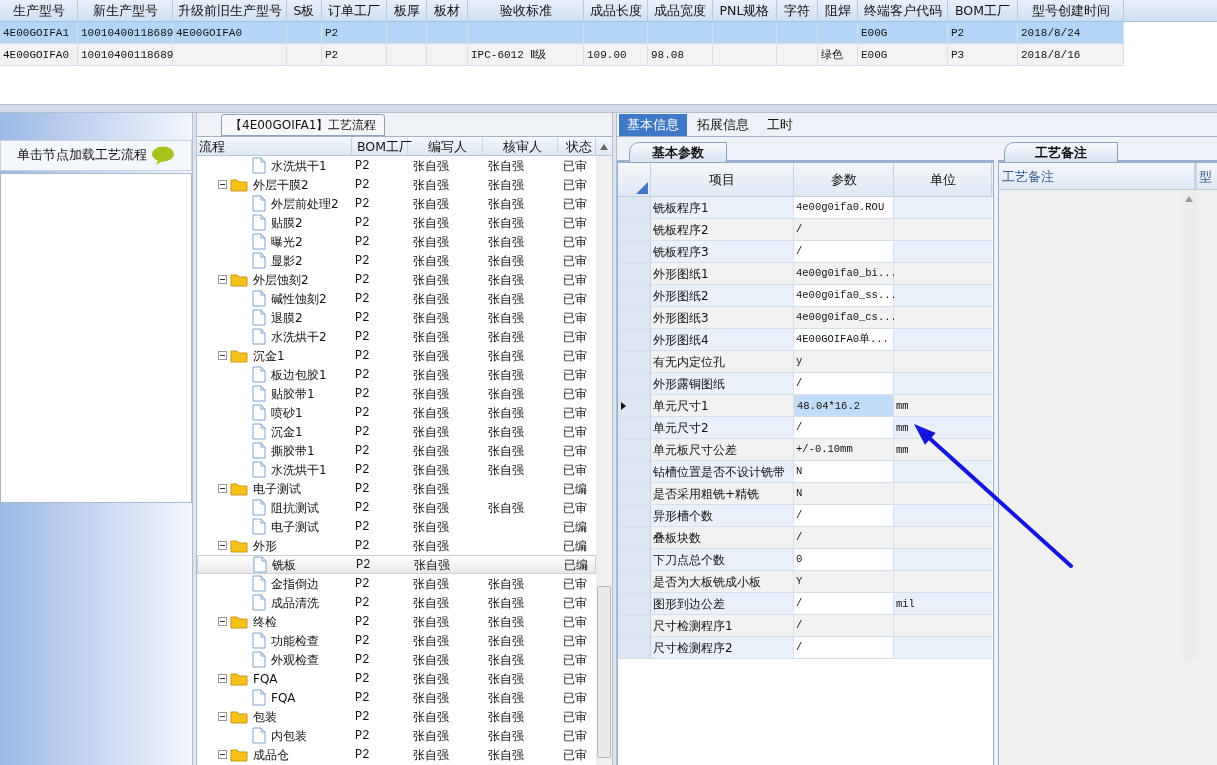 The height and width of the screenshot is (765, 1217). Describe the element at coordinates (354, 10) in the screenshot. I see `column-header: 订单工厂` at that location.